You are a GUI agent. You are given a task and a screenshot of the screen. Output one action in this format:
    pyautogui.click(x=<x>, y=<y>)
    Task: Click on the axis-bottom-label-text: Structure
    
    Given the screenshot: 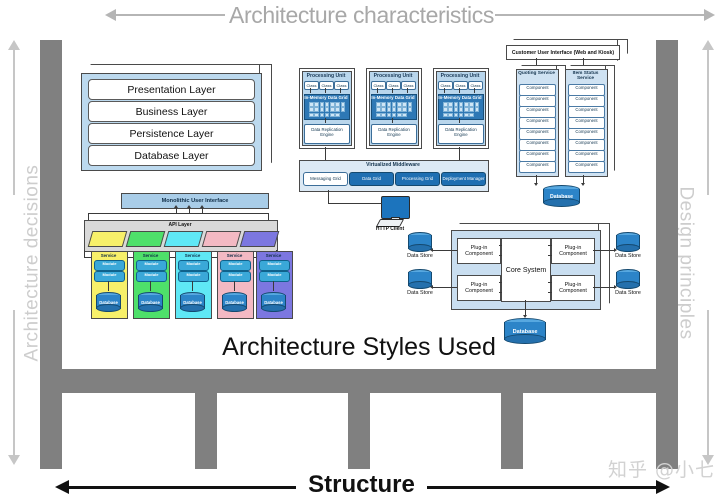 What is the action you would take?
    pyautogui.click(x=361, y=484)
    